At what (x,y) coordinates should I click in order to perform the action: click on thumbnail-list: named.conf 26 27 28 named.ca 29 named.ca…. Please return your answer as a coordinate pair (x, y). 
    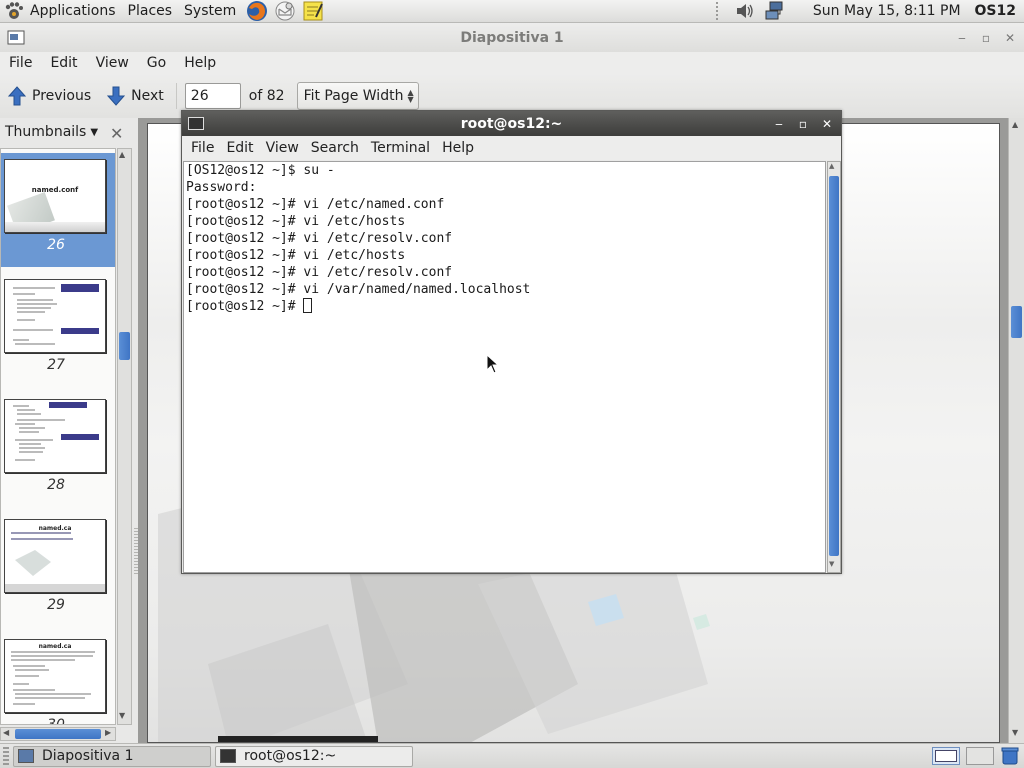
    Looking at the image, I should click on (58, 436).